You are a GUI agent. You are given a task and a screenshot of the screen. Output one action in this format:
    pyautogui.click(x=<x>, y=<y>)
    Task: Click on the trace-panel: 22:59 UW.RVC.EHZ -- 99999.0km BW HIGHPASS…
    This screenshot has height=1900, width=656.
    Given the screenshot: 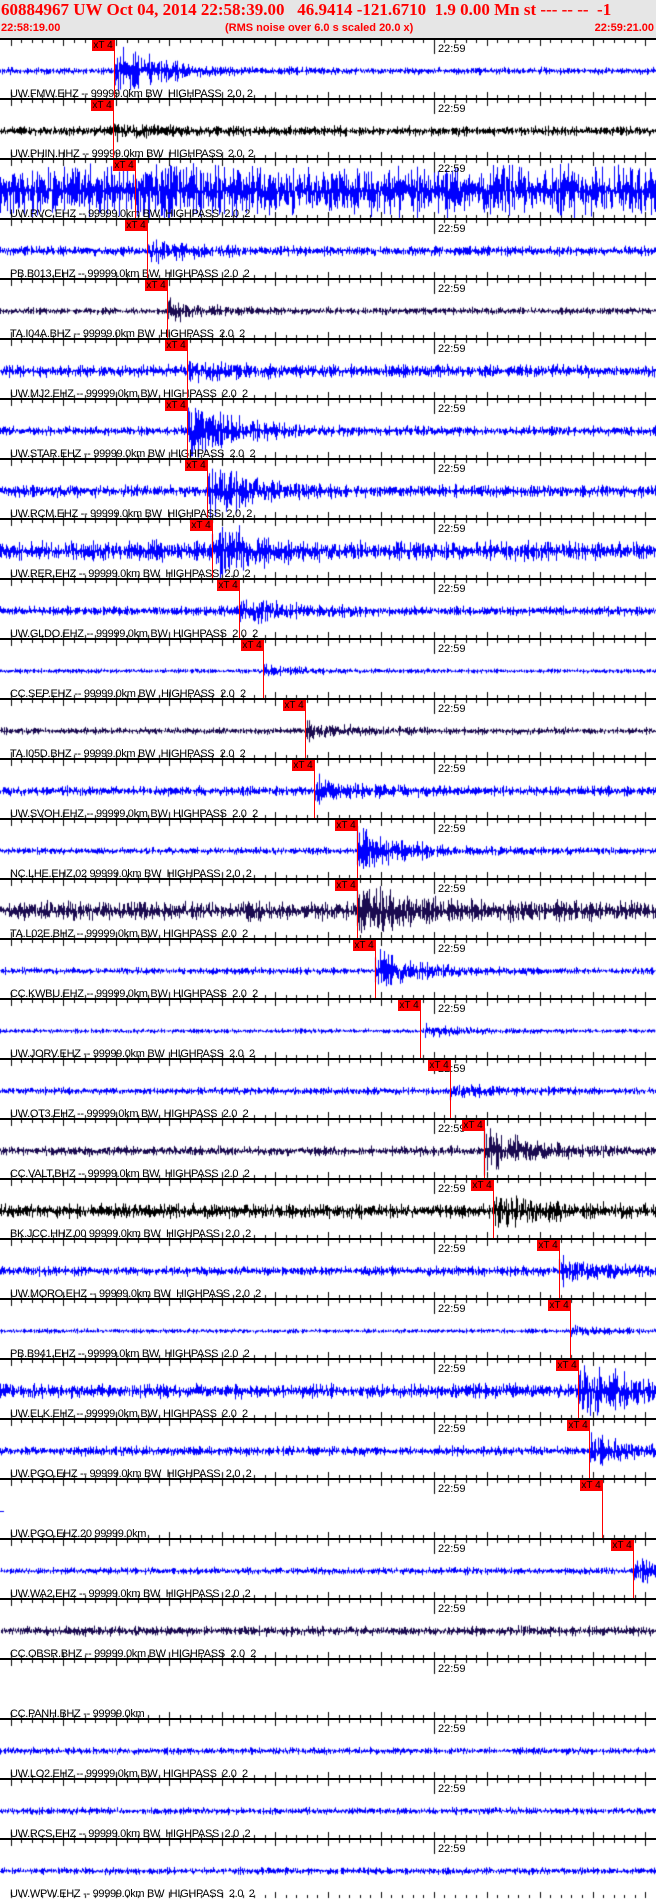 What is the action you would take?
    pyautogui.click(x=328, y=189)
    